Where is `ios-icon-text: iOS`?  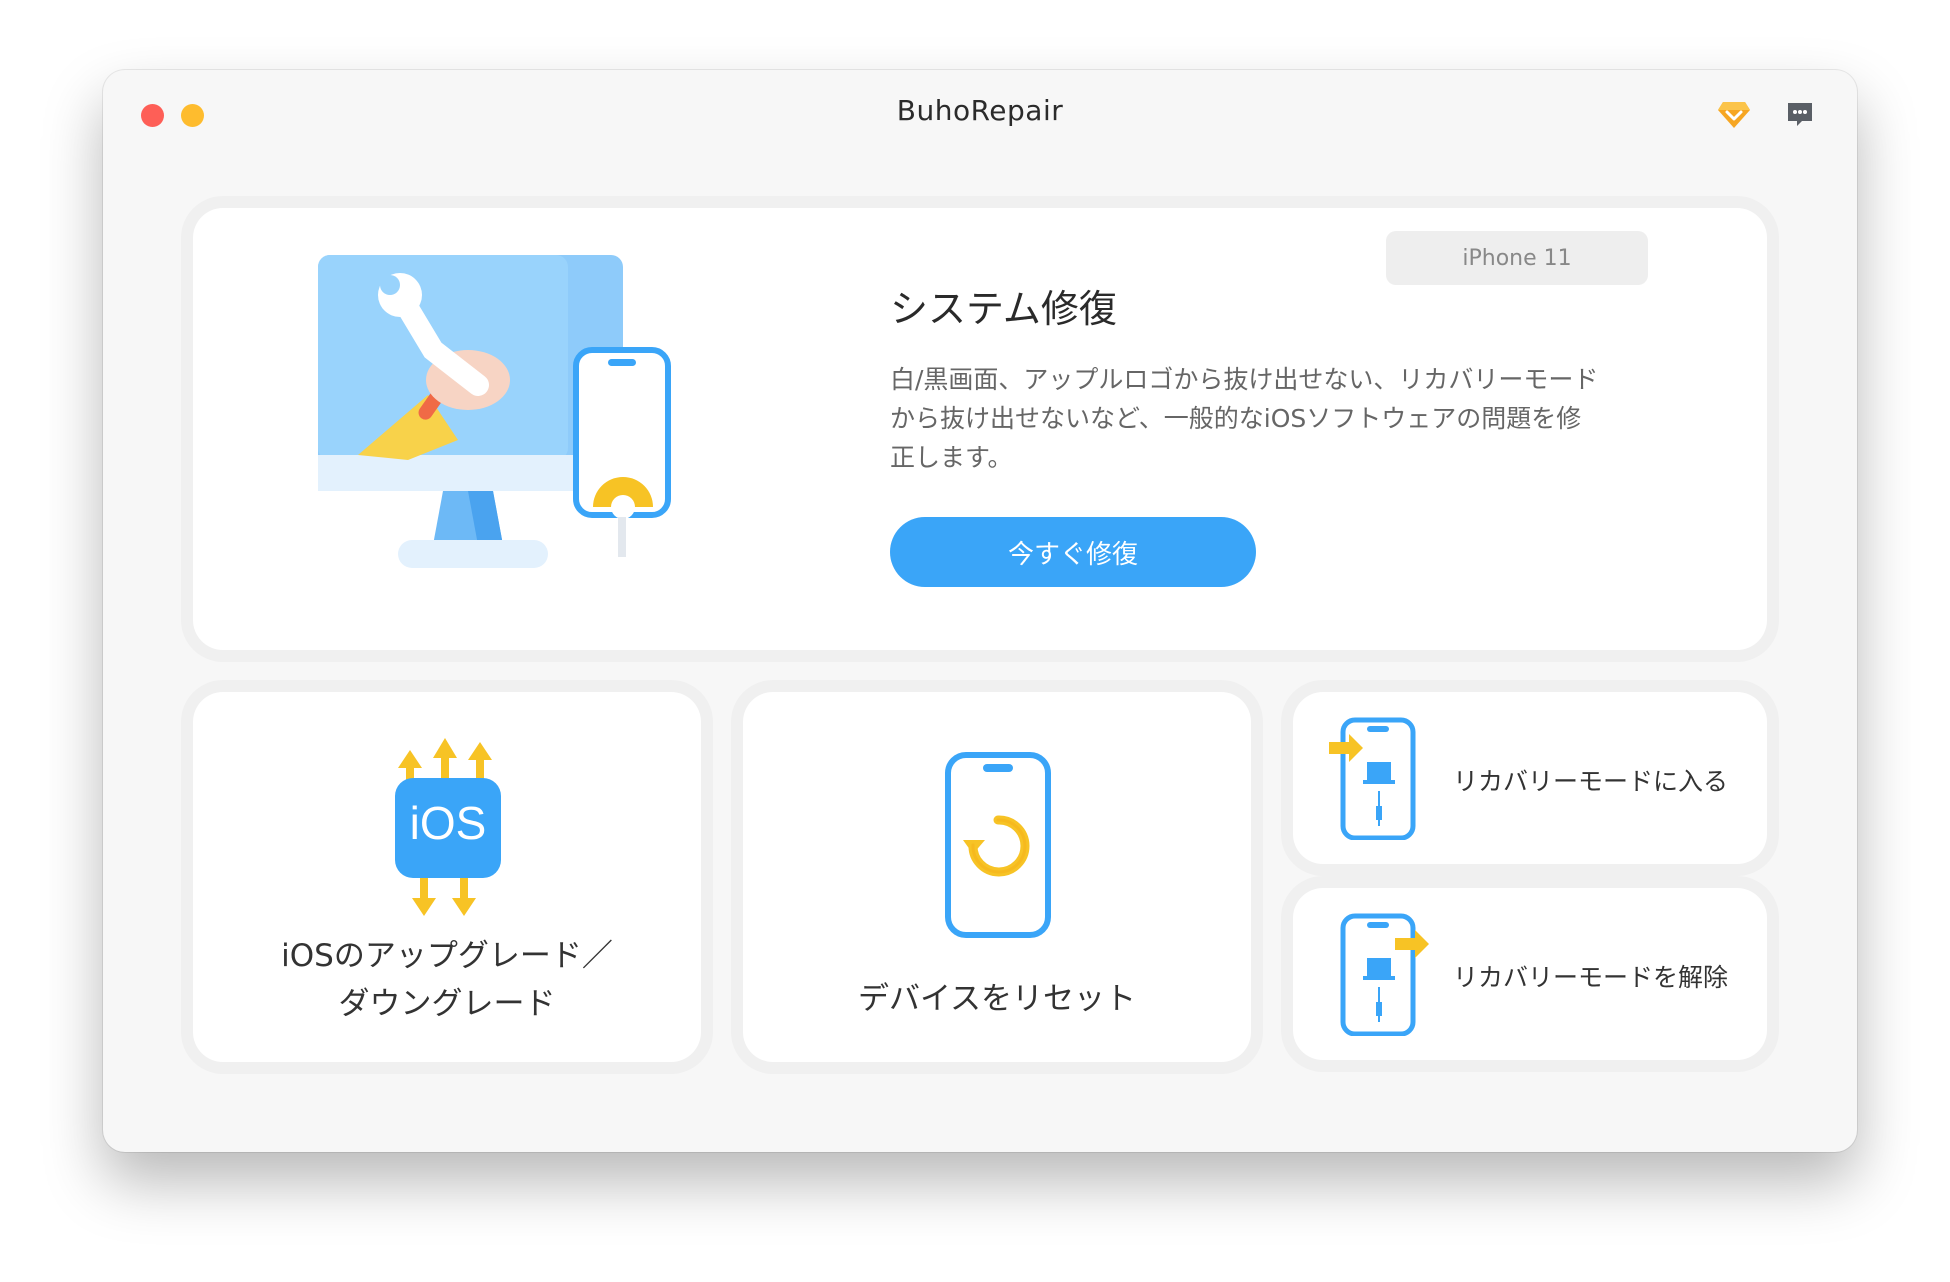
ios-icon-text: iOS is located at coordinates (448, 823).